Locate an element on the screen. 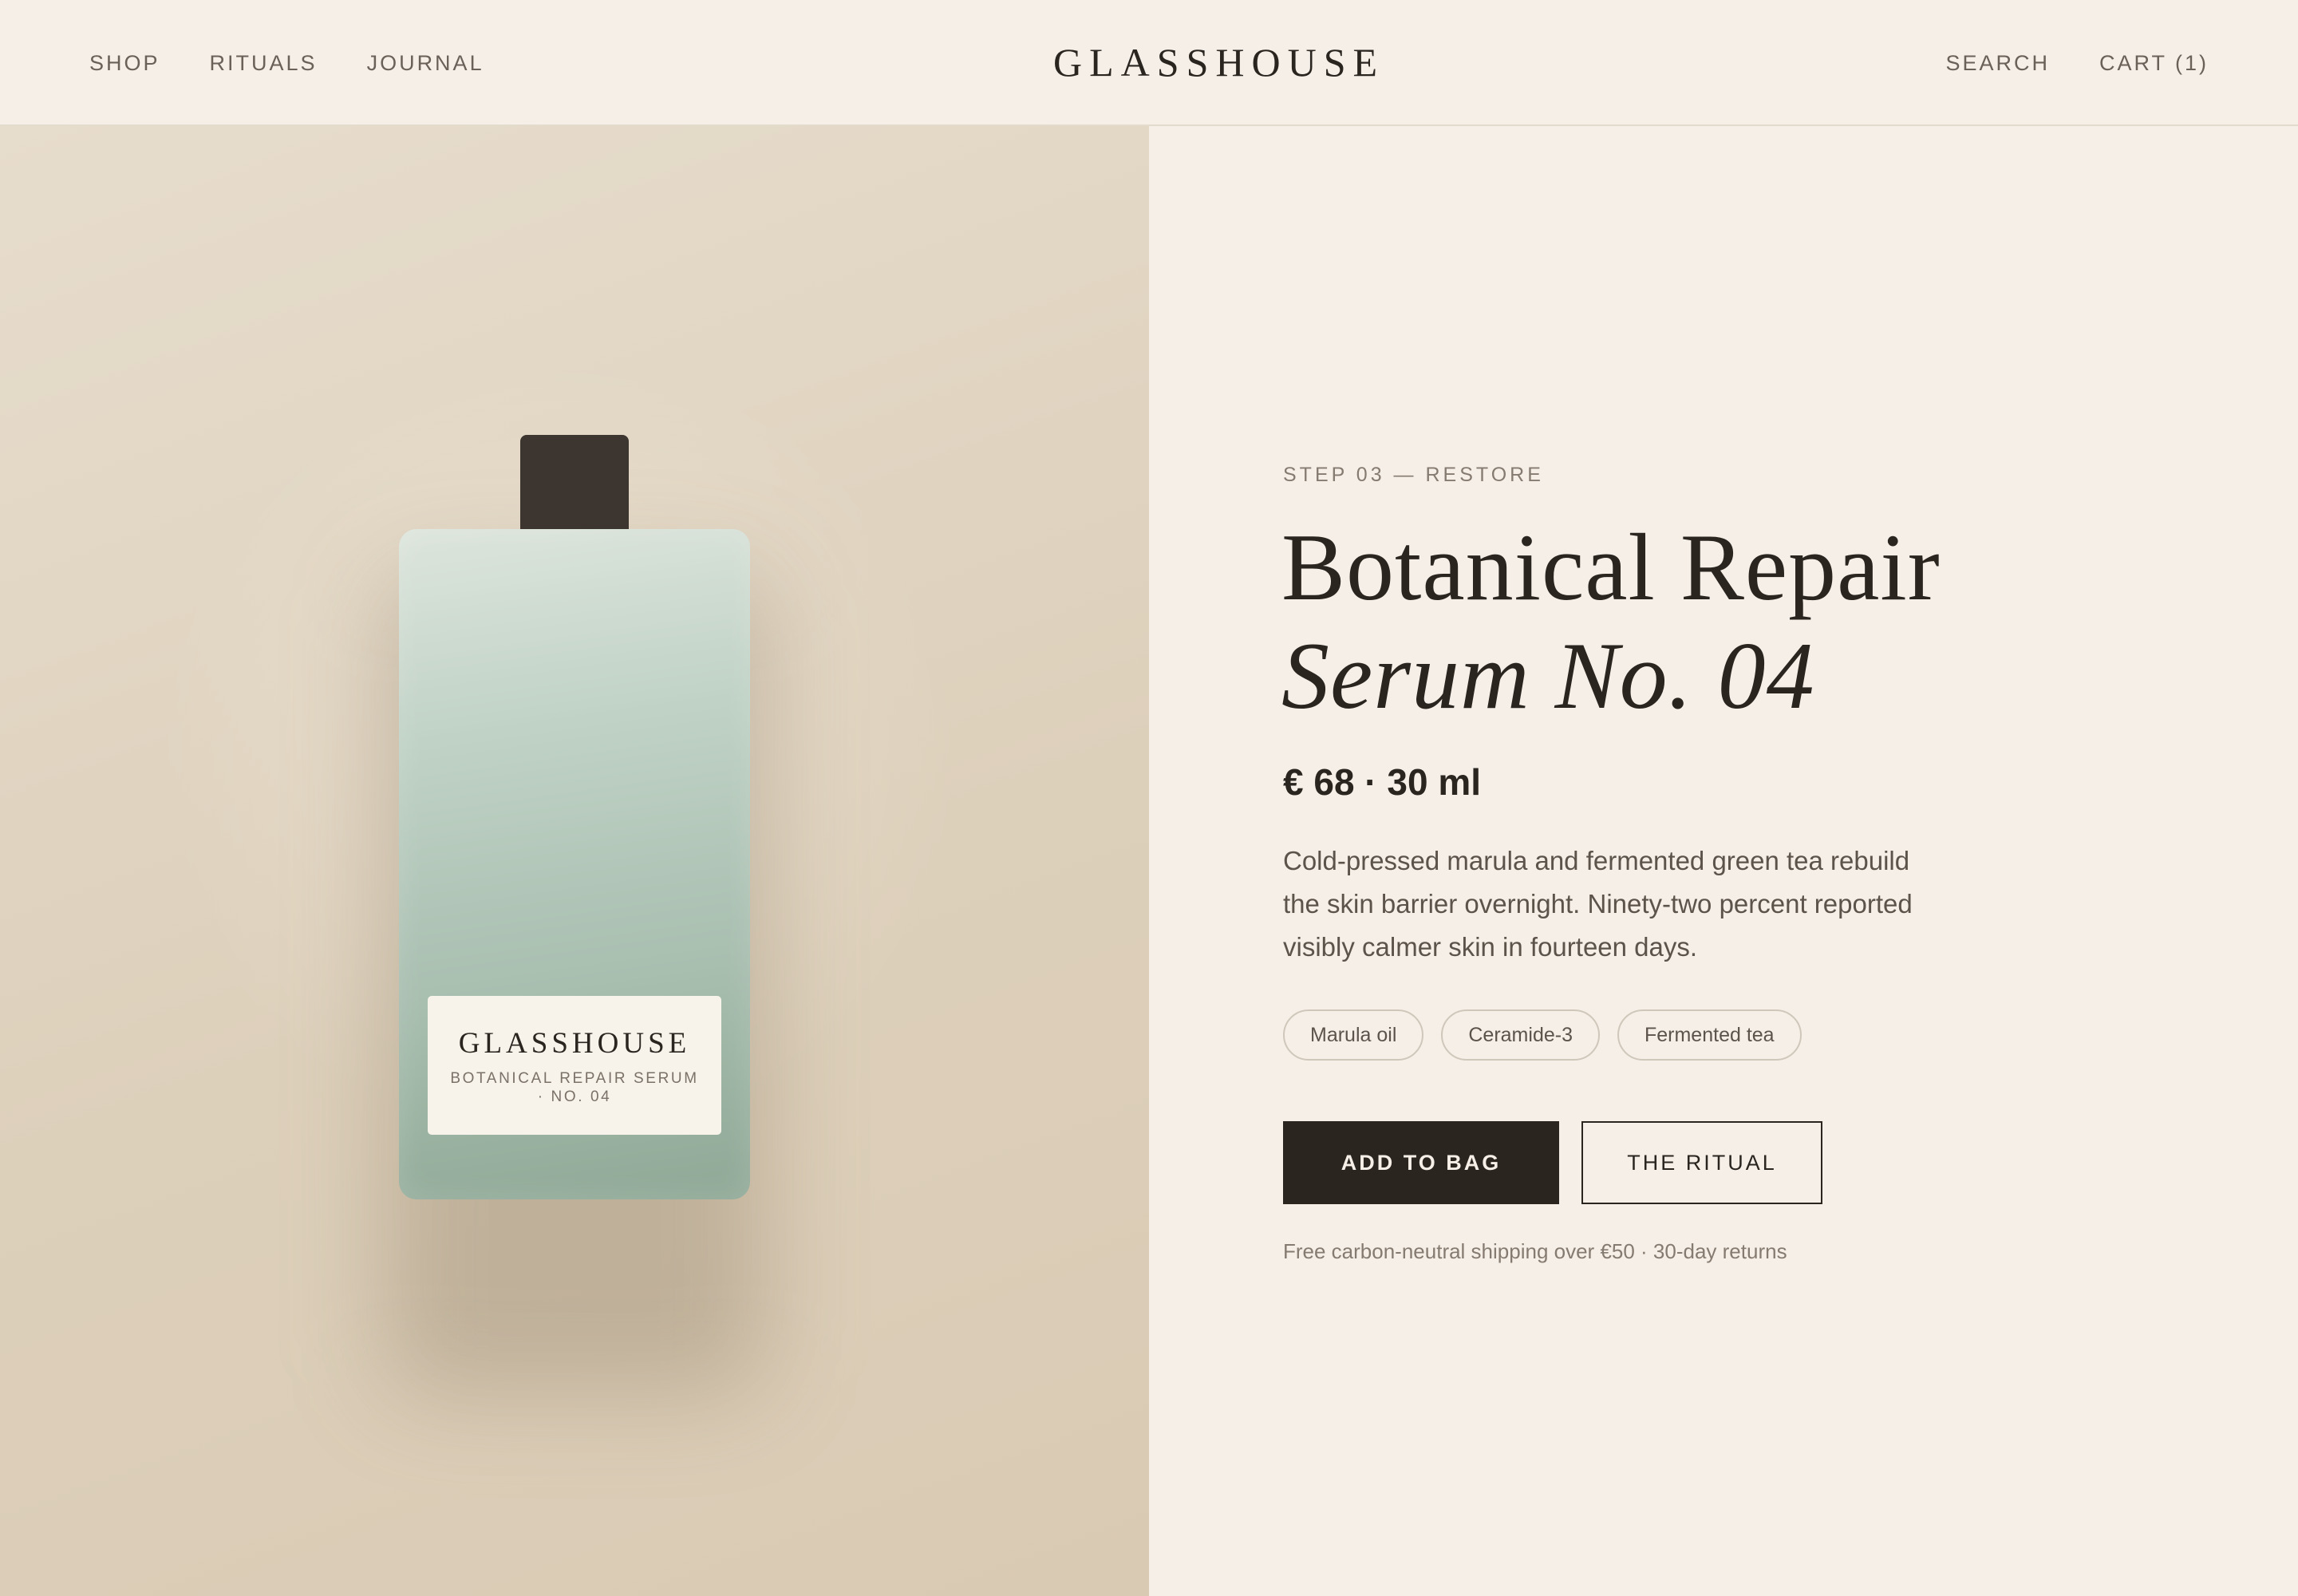 The width and height of the screenshot is (2298, 1596). product-title-line2: Serum No. 04 is located at coordinates (1548, 675).